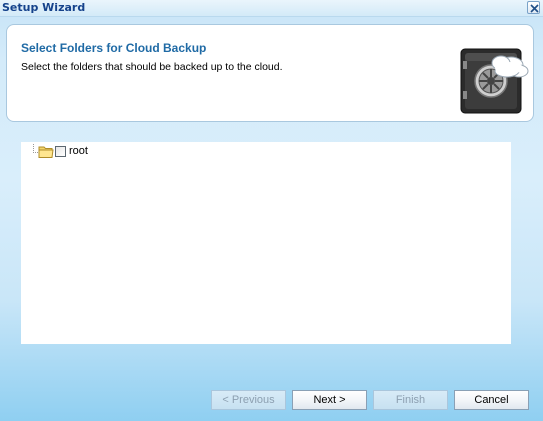 This screenshot has width=543, height=421. What do you see at coordinates (114, 48) in the screenshot?
I see `page-title: Select Folders for Cloud Backup` at bounding box center [114, 48].